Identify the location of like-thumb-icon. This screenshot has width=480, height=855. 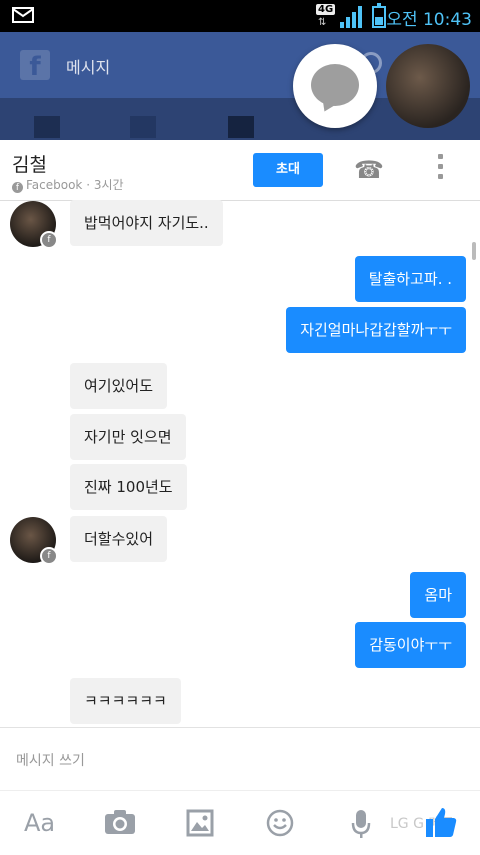
(441, 822).